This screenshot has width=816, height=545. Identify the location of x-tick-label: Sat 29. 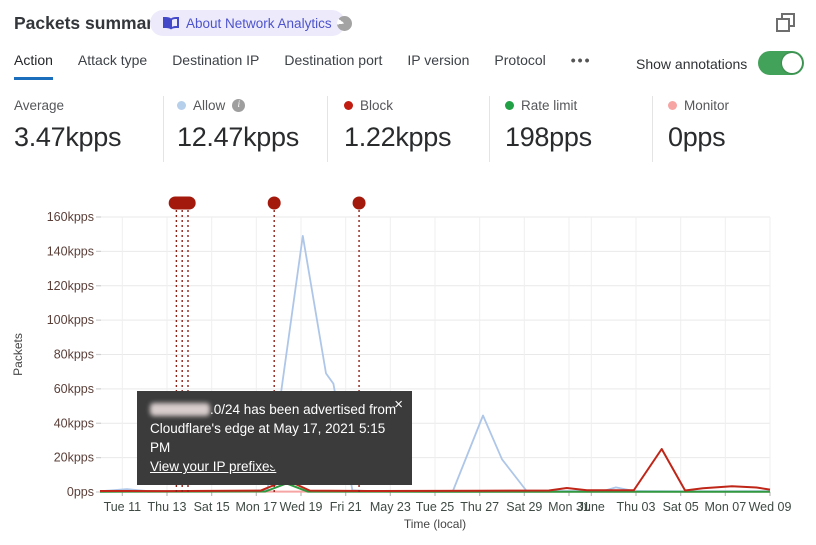
(524, 507).